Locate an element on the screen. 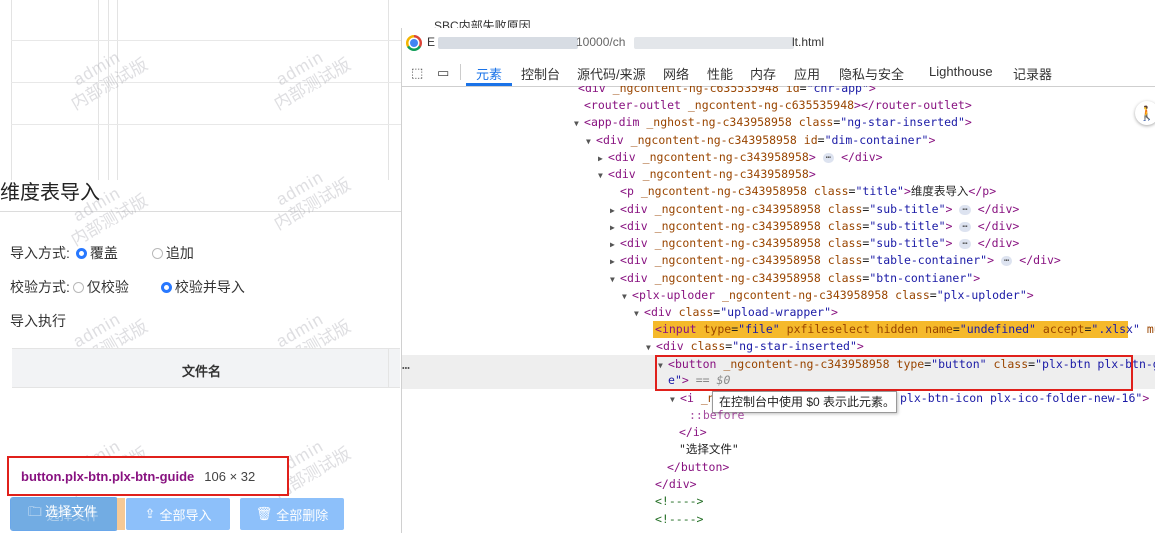 Image resolution: width=1155 pixels, height=533 pixels. dom-node-fragment: plx-btn-icon plx-ico-folder-new-16"> is located at coordinates (1025, 398).